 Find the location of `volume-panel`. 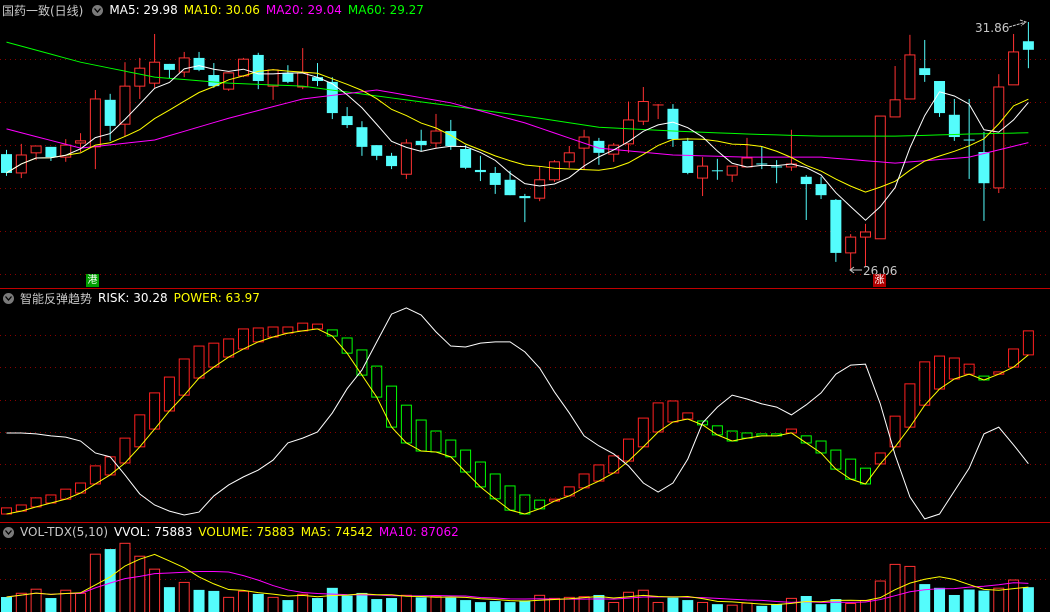

volume-panel is located at coordinates (517, 577).